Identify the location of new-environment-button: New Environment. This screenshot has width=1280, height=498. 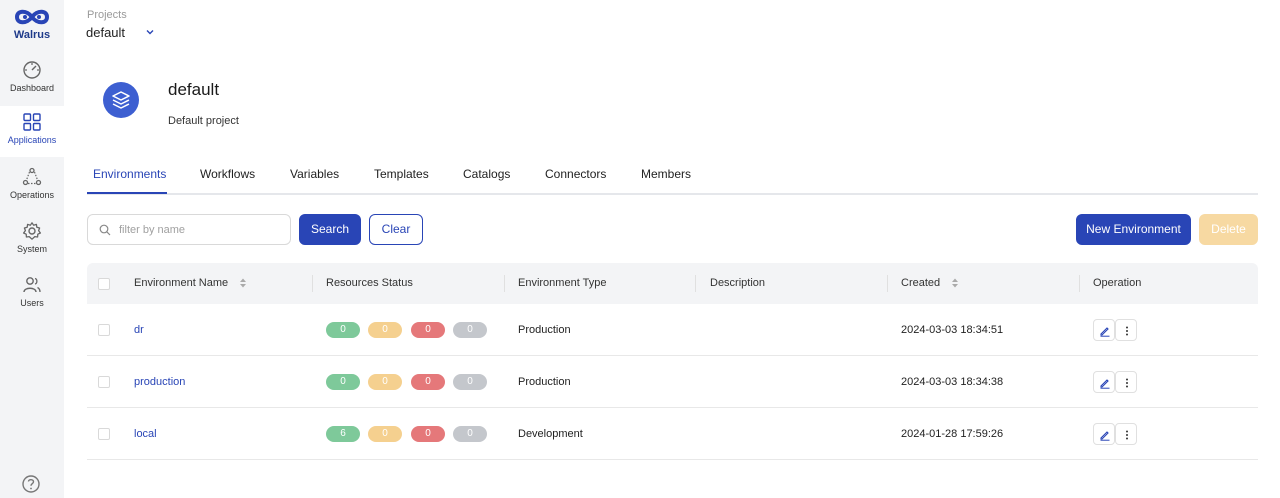
(1133, 229).